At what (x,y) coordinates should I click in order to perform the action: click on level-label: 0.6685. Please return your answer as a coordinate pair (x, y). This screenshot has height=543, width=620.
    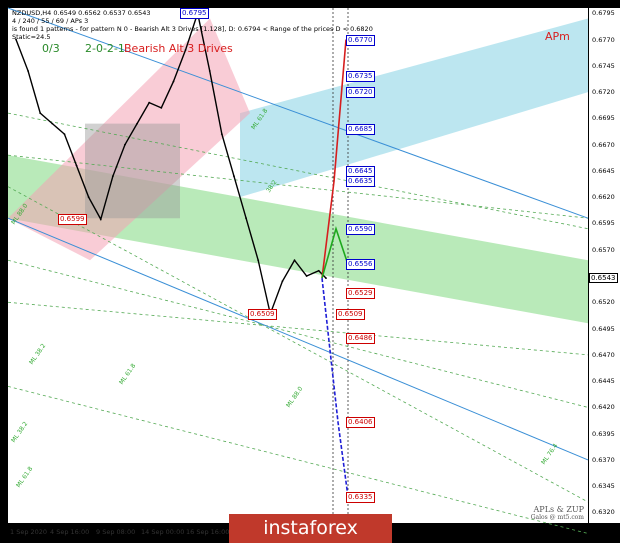
    Looking at the image, I should click on (360, 129).